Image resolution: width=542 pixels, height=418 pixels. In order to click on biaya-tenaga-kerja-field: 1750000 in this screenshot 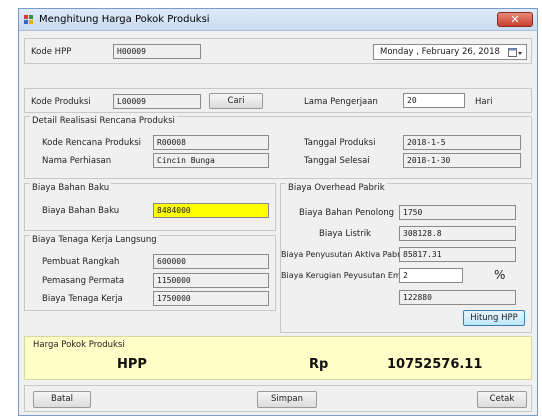, I will do `click(211, 298)`.